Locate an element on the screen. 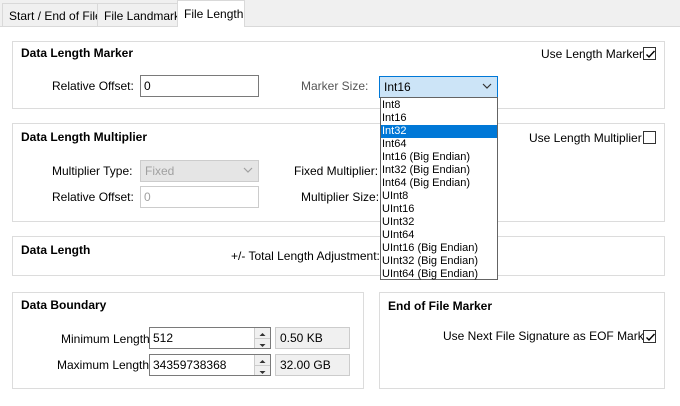  fixed-multiplier-label: Fixed Multiplier: is located at coordinates (336, 171).